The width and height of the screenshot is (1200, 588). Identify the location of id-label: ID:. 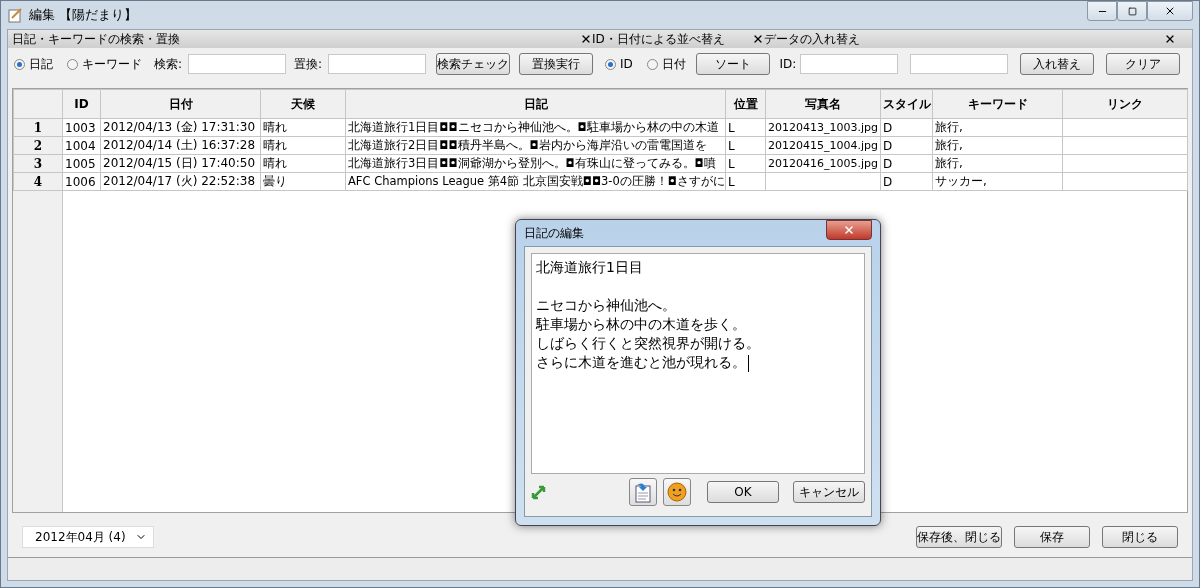
(788, 64).